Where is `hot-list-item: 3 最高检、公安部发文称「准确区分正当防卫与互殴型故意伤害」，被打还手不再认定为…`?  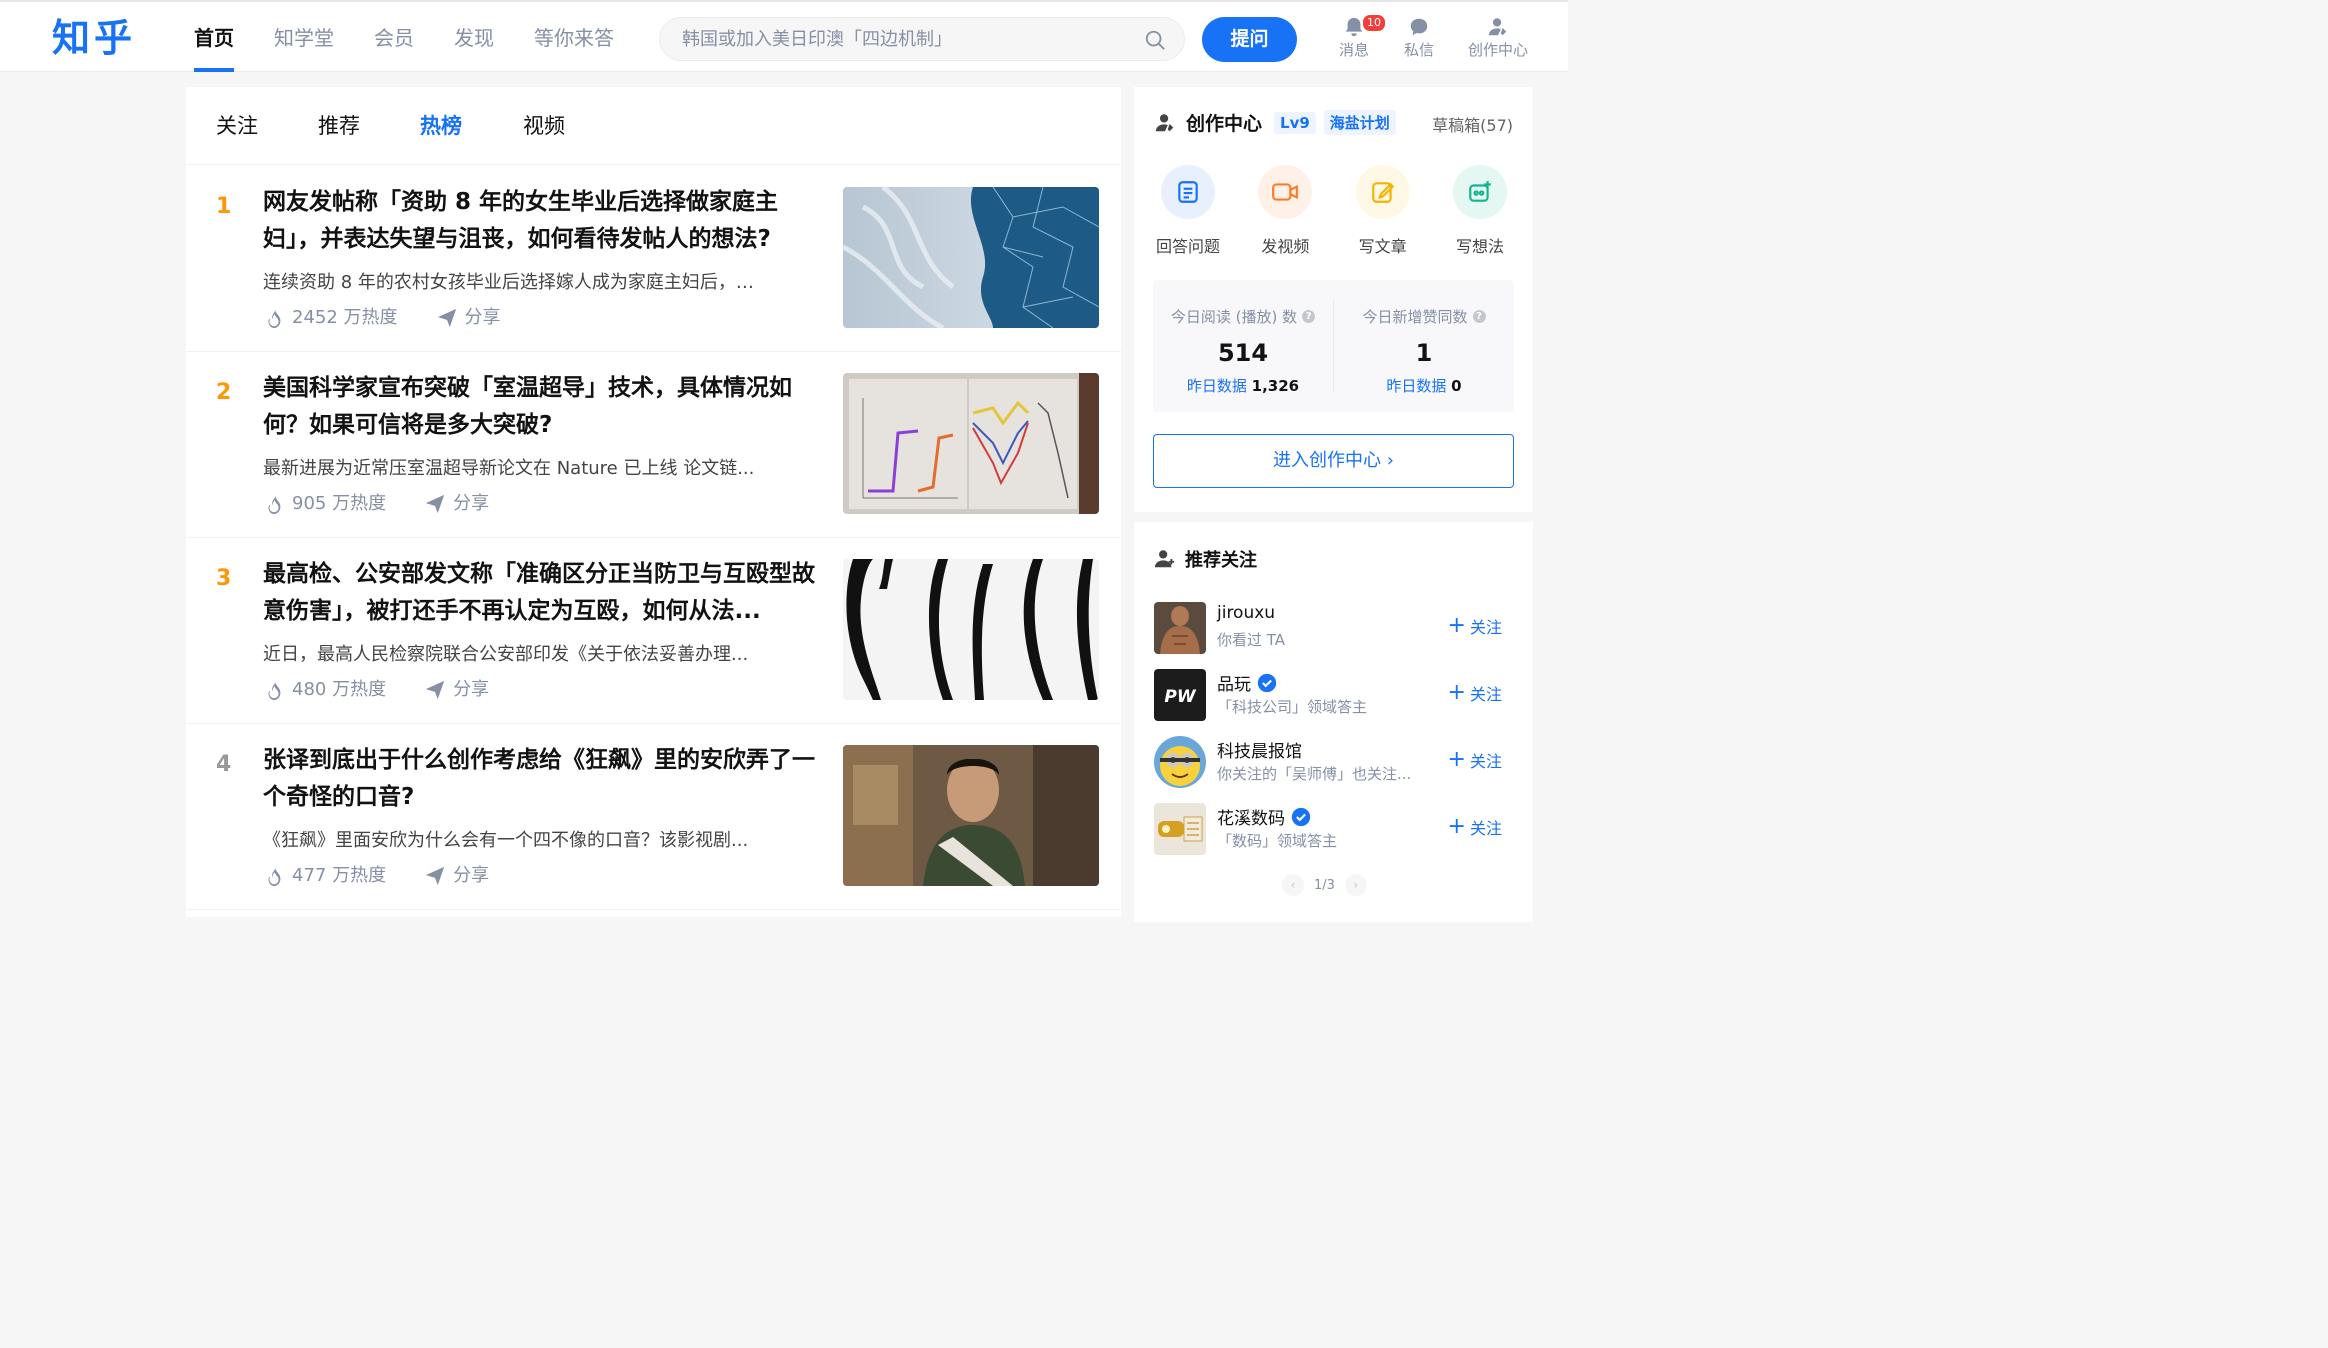 hot-list-item: 3 最高检、公安部发文称「准确区分正当防卫与互殴型故意伤害」，被打还手不再认定为… is located at coordinates (653, 631).